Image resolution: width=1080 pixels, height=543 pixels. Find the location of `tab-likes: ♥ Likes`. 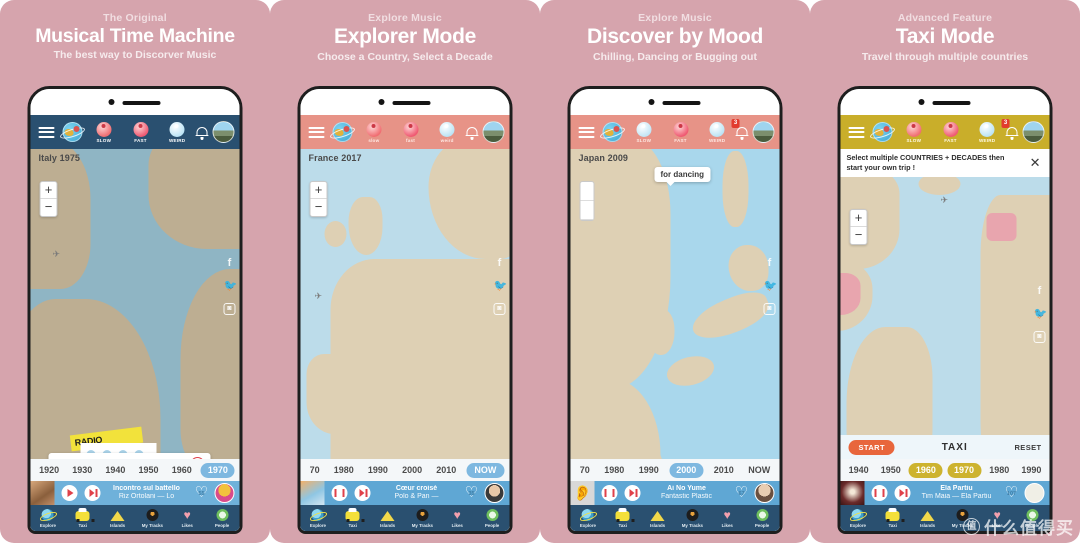

tab-likes: ♥ Likes is located at coordinates (457, 518).